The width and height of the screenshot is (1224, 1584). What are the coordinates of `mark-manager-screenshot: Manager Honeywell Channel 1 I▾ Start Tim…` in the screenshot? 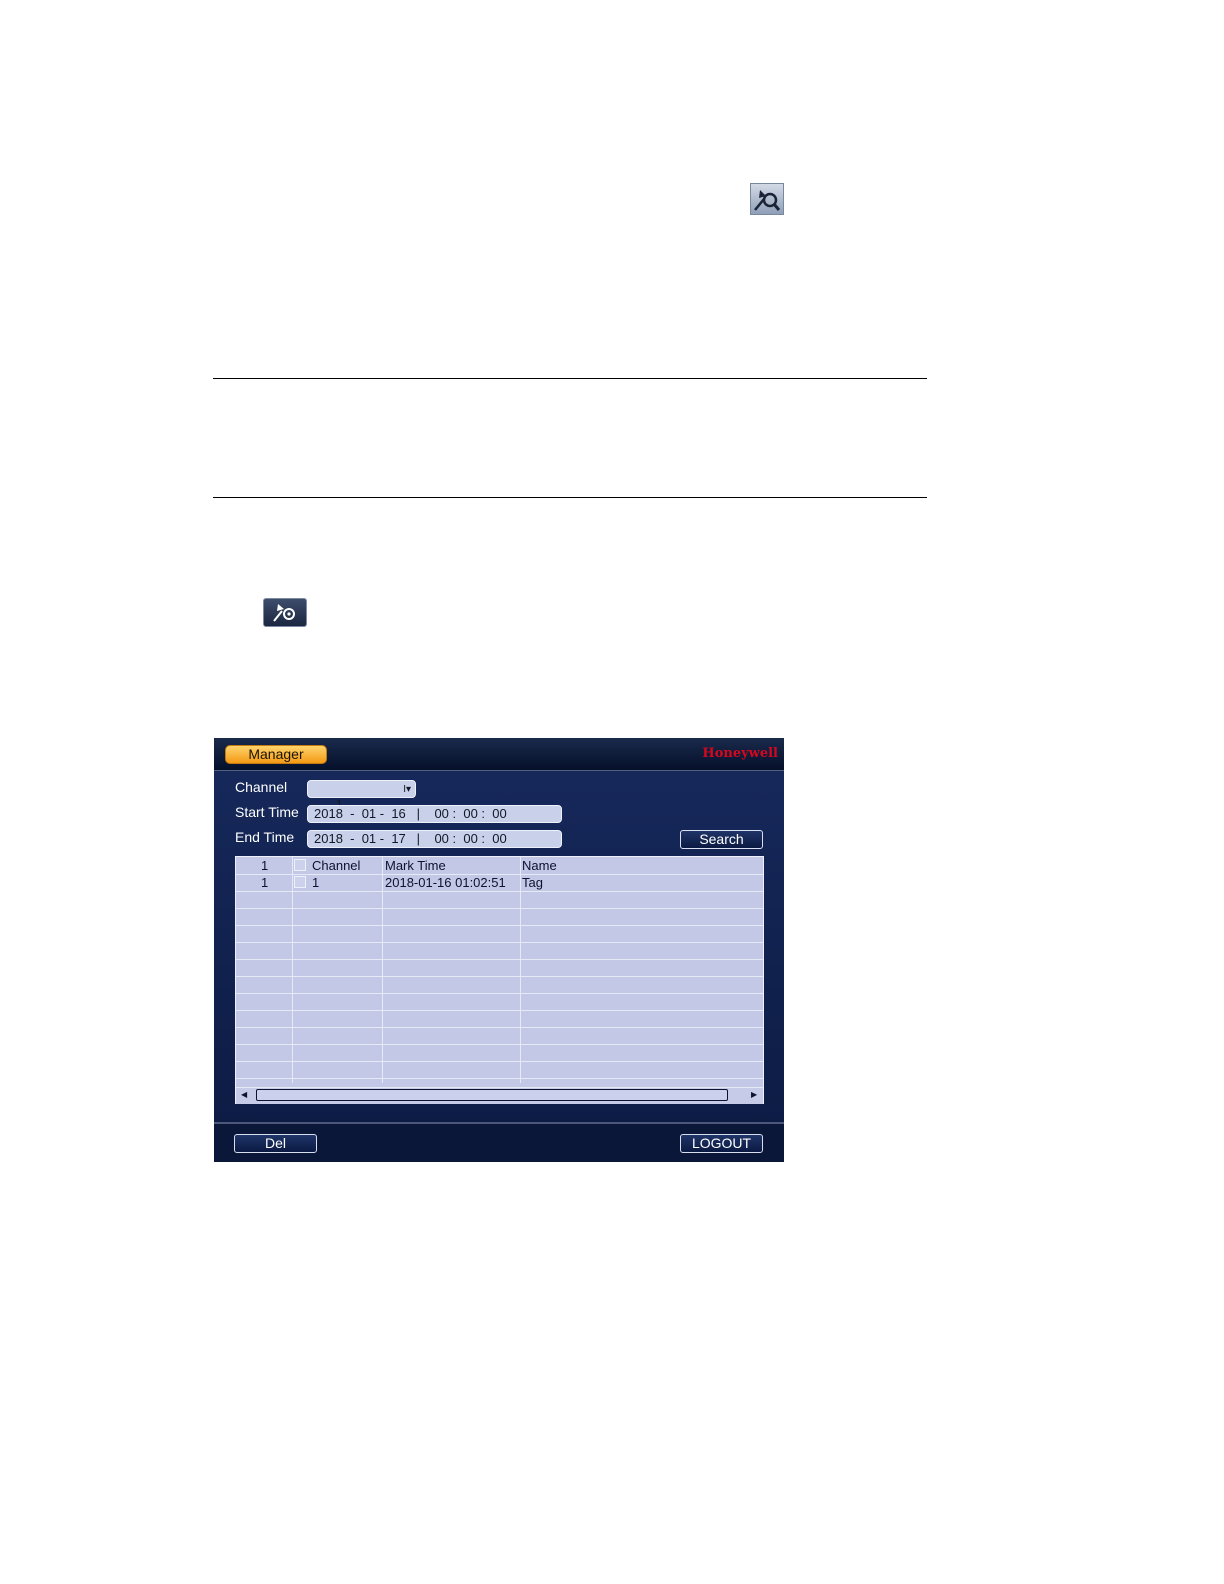 It's located at (499, 950).